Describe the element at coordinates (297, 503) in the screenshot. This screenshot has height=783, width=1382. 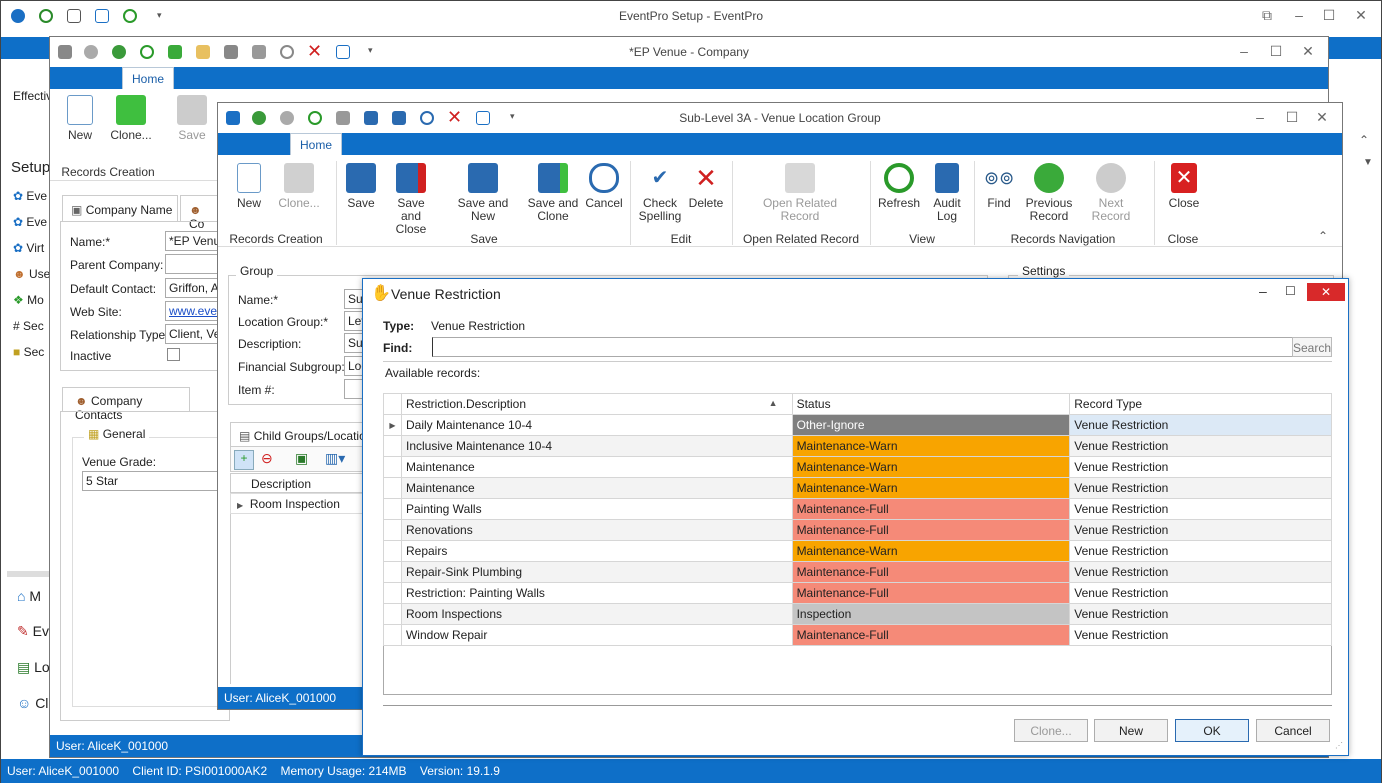
I see `child-grid-row: ▶ Room Inspection` at that location.